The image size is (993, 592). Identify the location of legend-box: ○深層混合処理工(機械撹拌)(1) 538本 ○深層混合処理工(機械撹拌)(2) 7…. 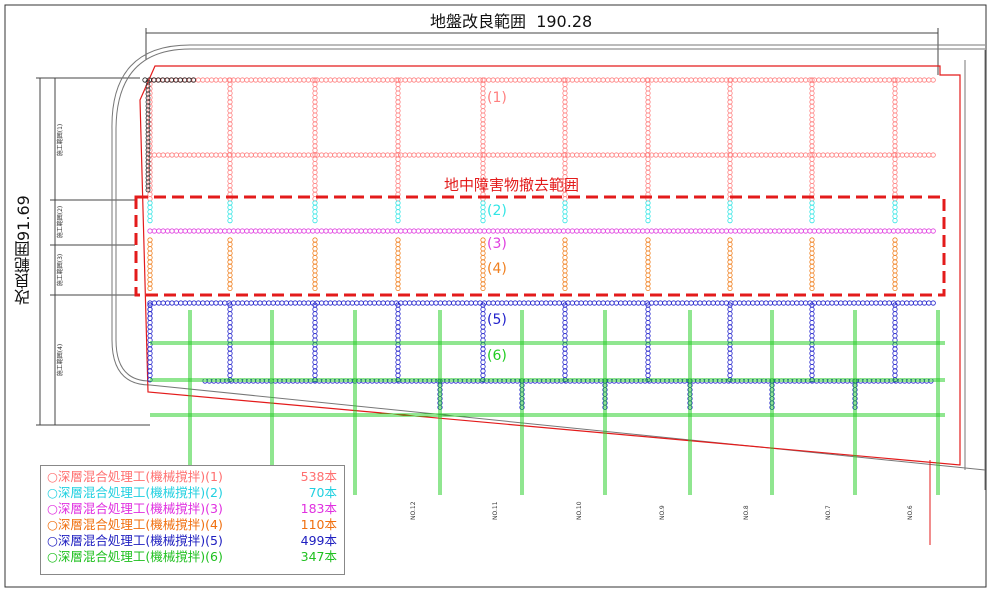
(192, 520).